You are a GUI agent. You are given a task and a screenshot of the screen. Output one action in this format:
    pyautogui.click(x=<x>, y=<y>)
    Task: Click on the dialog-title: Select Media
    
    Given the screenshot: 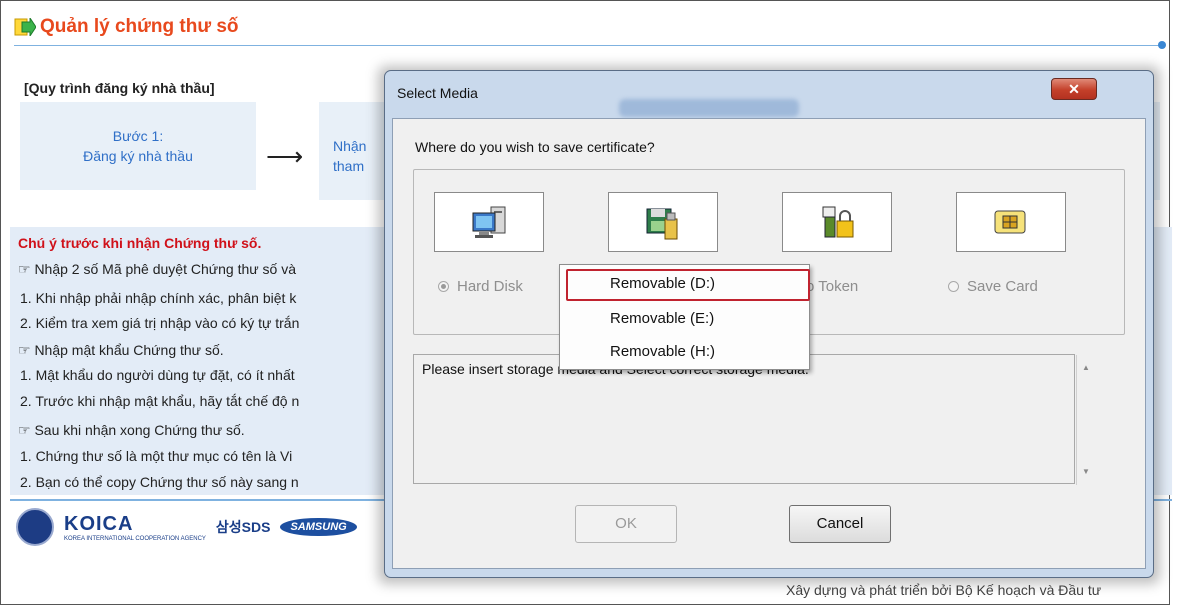 What is the action you would take?
    pyautogui.click(x=437, y=93)
    